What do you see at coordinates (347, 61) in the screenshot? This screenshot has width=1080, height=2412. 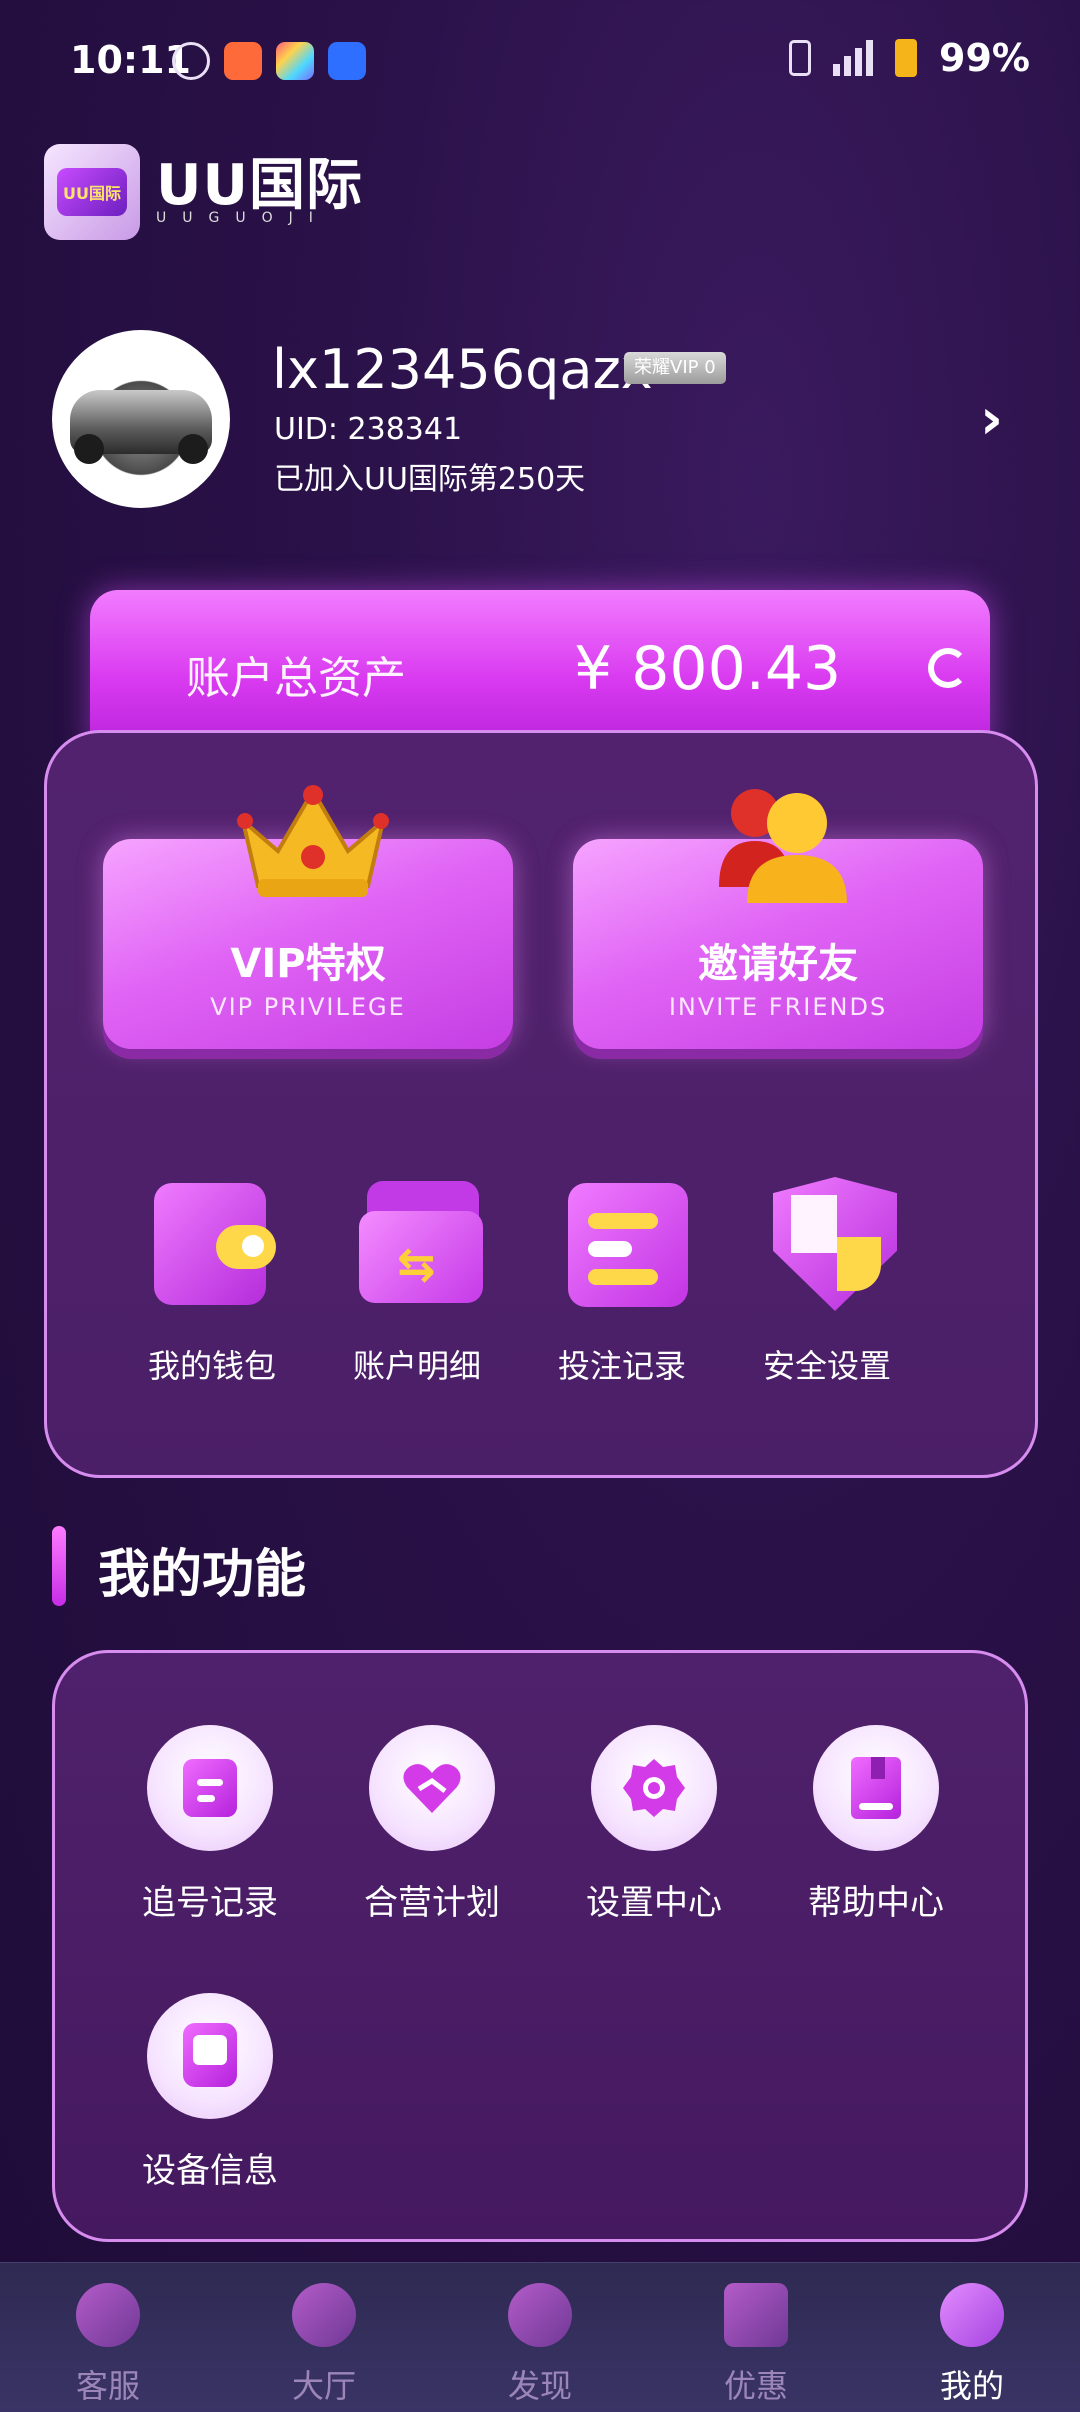 I see `baidu-icon` at bounding box center [347, 61].